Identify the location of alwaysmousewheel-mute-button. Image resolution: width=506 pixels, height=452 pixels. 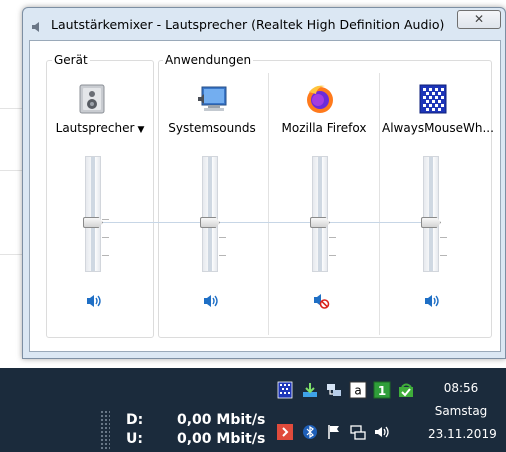
(432, 301).